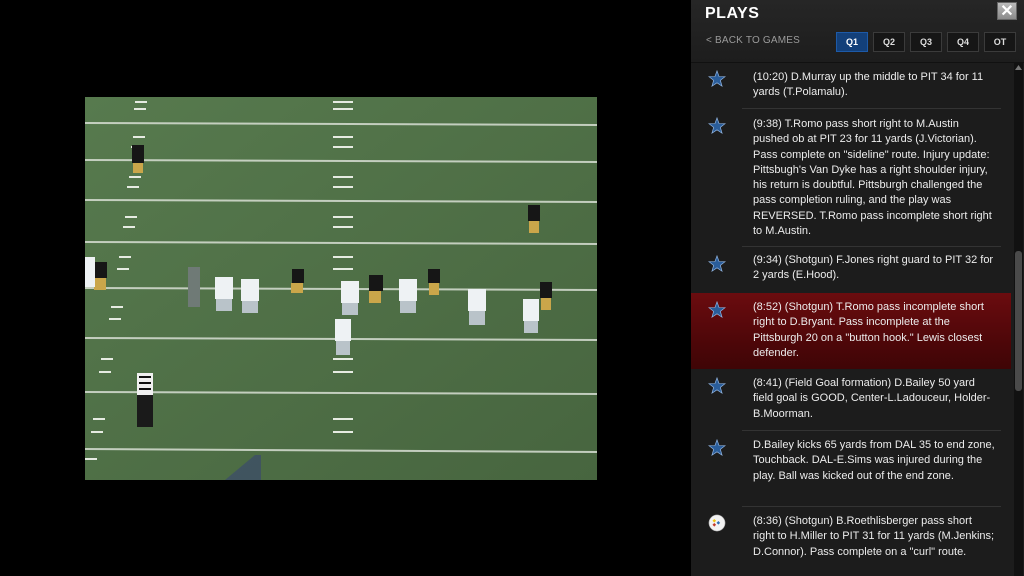 The height and width of the screenshot is (576, 1024). Describe the element at coordinates (852, 42) in the screenshot. I see `tab-q1: Q1` at that location.